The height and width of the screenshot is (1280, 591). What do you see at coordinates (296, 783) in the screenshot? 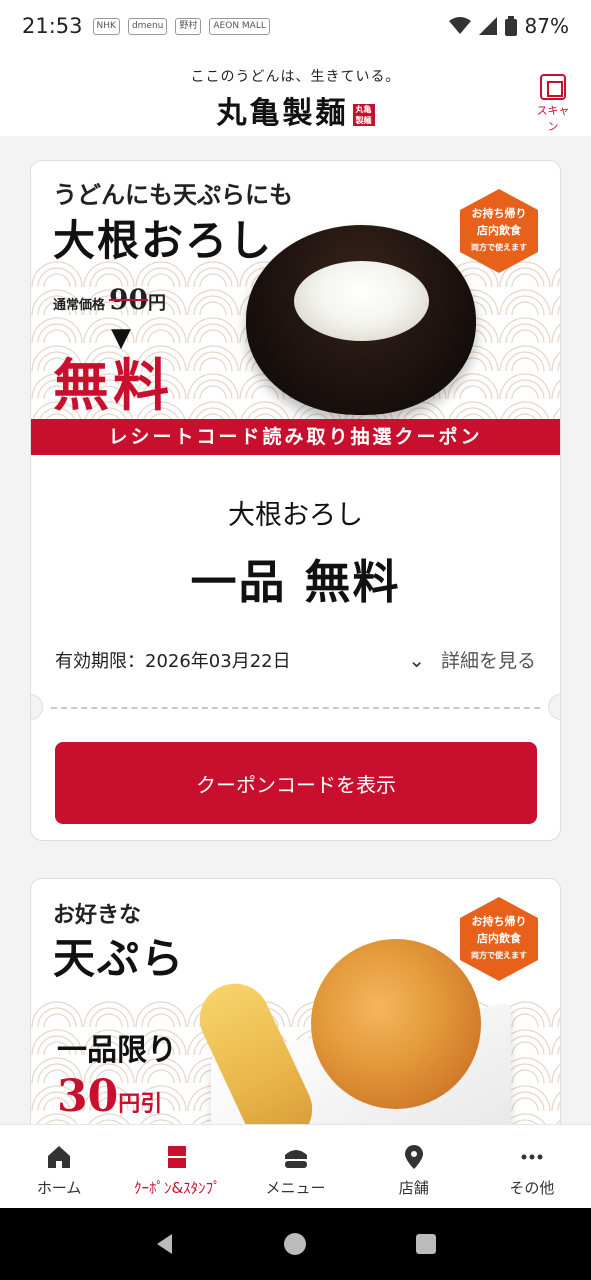
I see `show-coupon-code-button: クーポンコードを表示` at bounding box center [296, 783].